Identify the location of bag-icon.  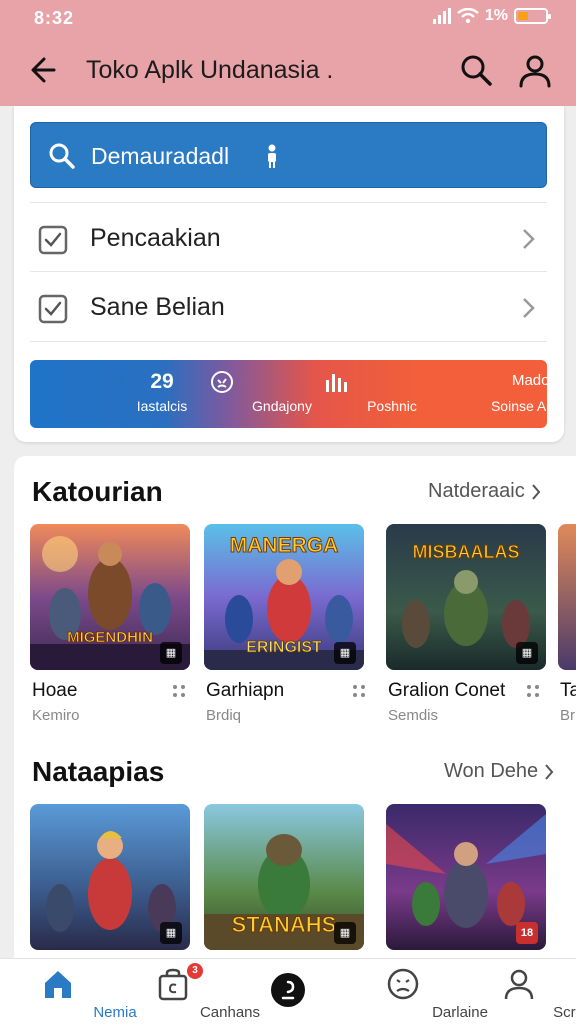
(172, 984).